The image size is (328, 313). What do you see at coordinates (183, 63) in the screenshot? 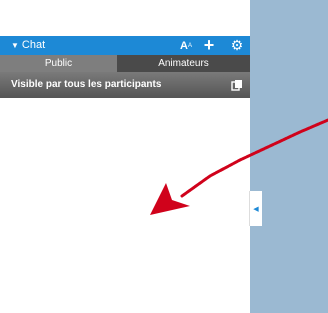
I see `tab-animateurs: Animateurs` at bounding box center [183, 63].